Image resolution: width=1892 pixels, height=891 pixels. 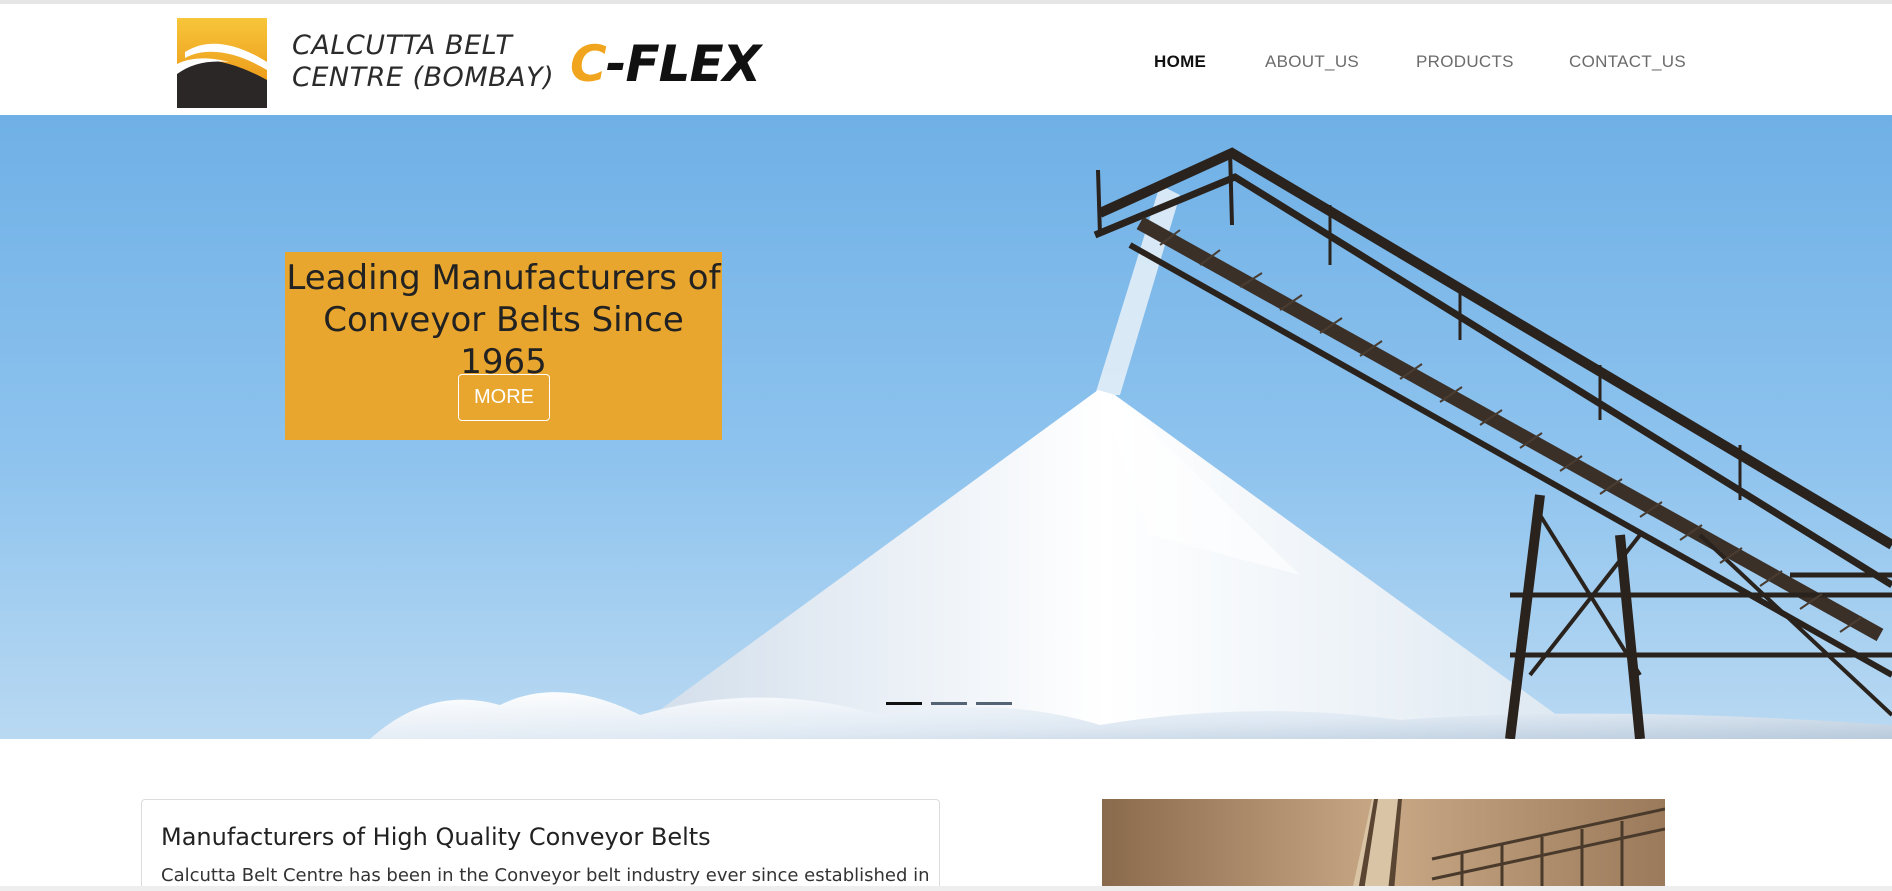 I want to click on nav-about-us: ABOUT_US, so click(x=1312, y=63).